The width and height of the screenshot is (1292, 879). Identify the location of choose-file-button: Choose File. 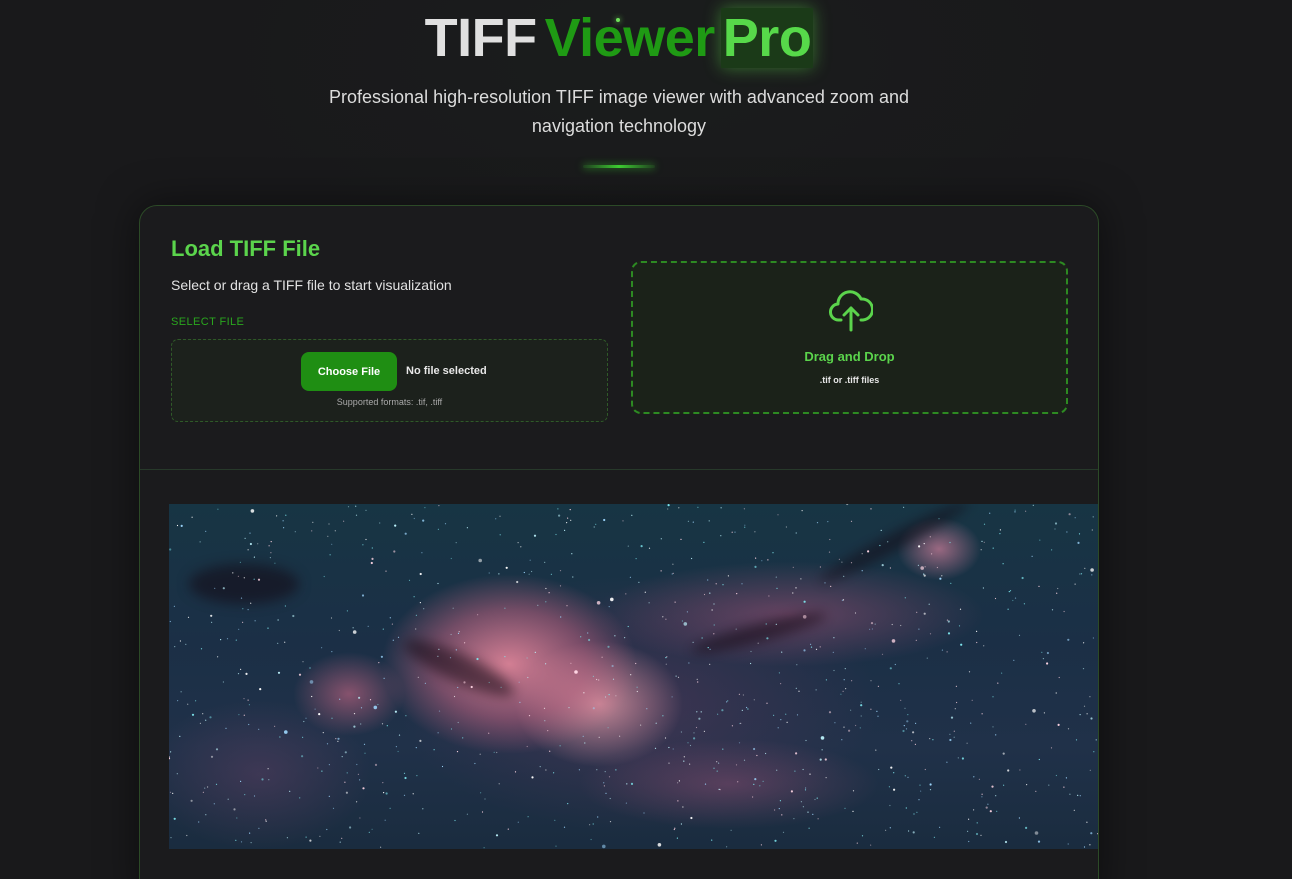
(349, 371).